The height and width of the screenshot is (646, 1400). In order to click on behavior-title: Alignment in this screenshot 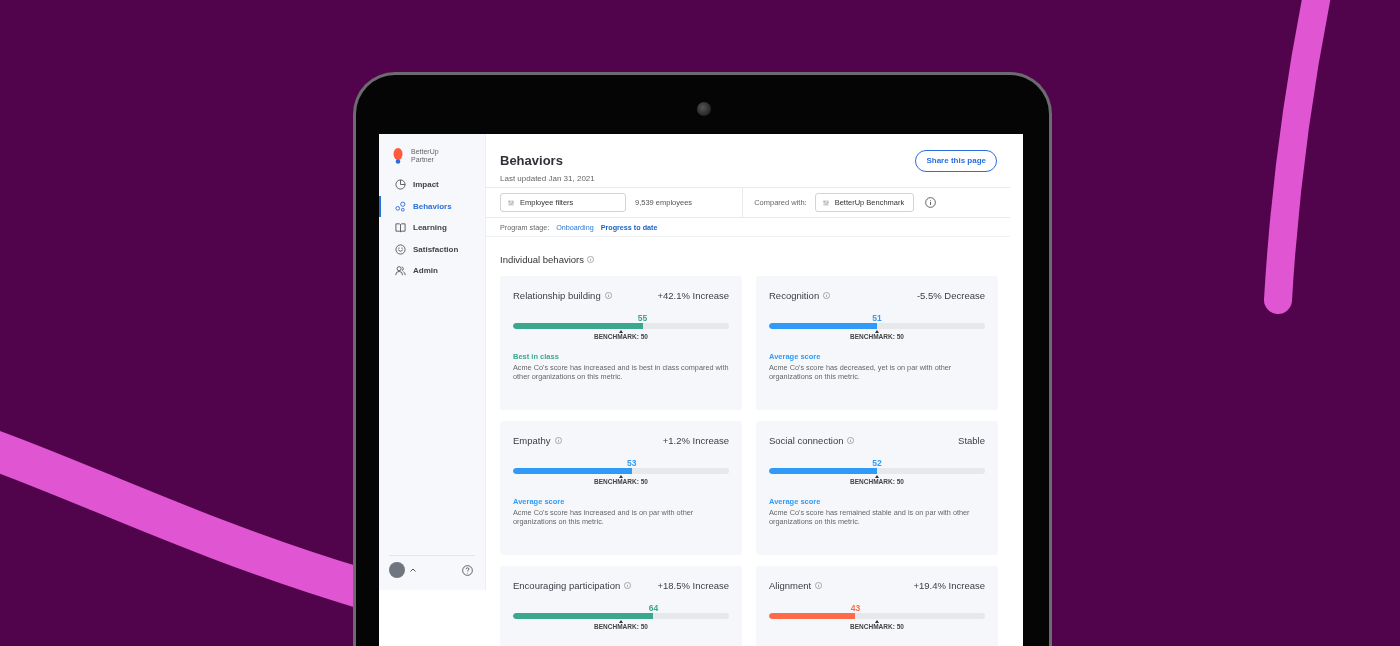, I will do `click(790, 585)`.